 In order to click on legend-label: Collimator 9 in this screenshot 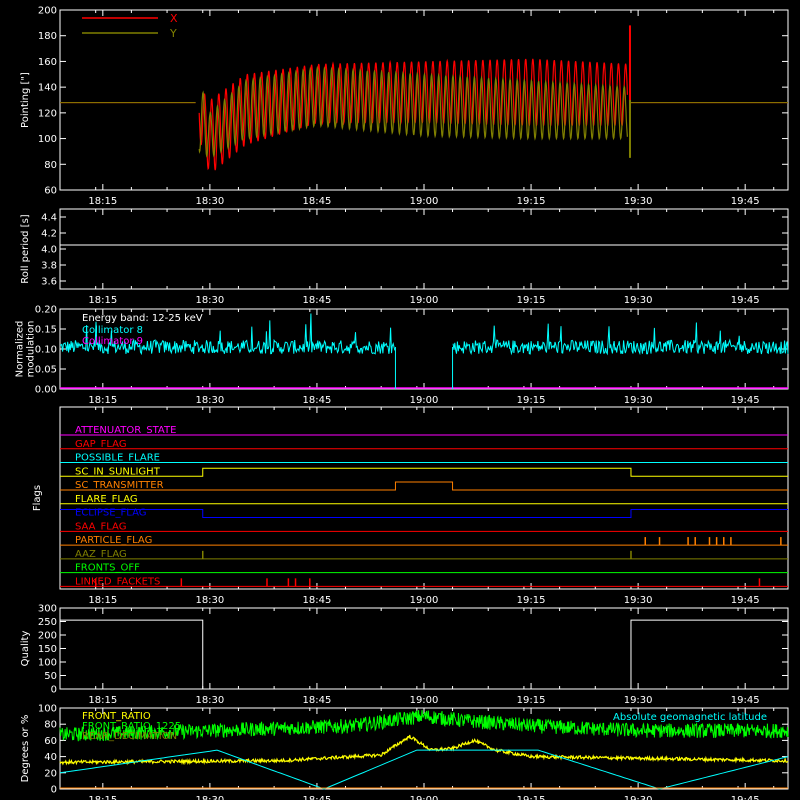, I will do `click(112, 341)`.